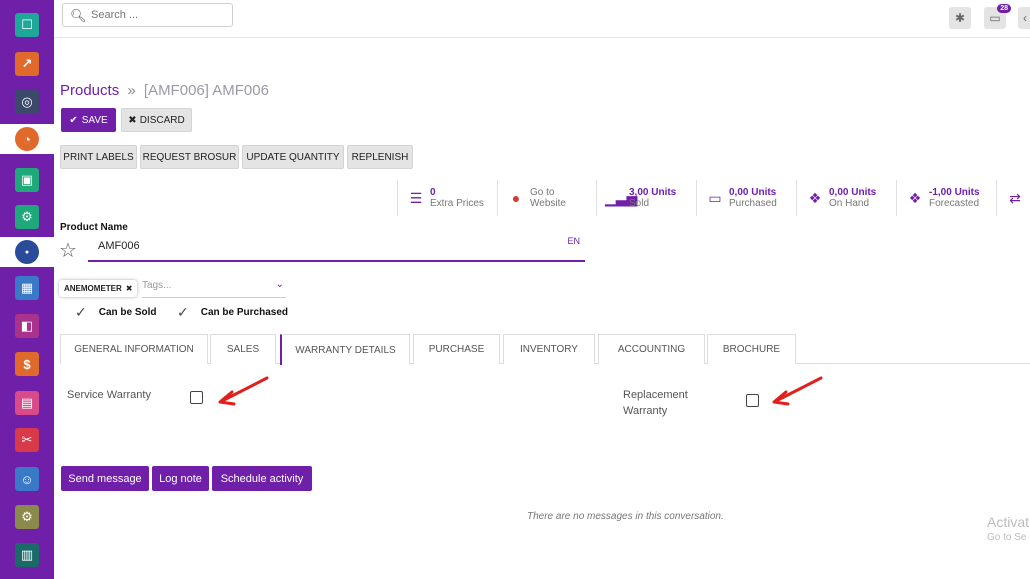 The height and width of the screenshot is (579, 1030). What do you see at coordinates (1004, 8) in the screenshot?
I see `messages-badge: 28` at bounding box center [1004, 8].